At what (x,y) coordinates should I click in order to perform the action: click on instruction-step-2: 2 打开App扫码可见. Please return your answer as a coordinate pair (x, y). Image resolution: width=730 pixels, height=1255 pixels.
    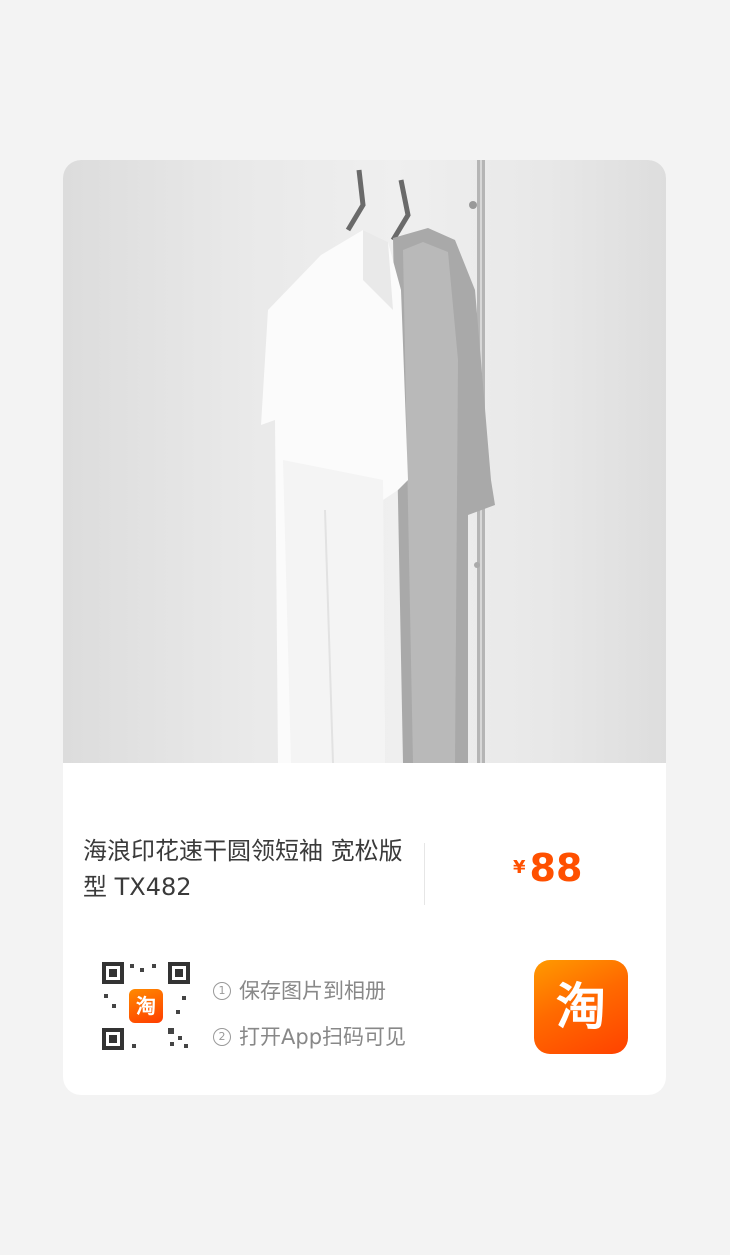
    Looking at the image, I should click on (309, 1037).